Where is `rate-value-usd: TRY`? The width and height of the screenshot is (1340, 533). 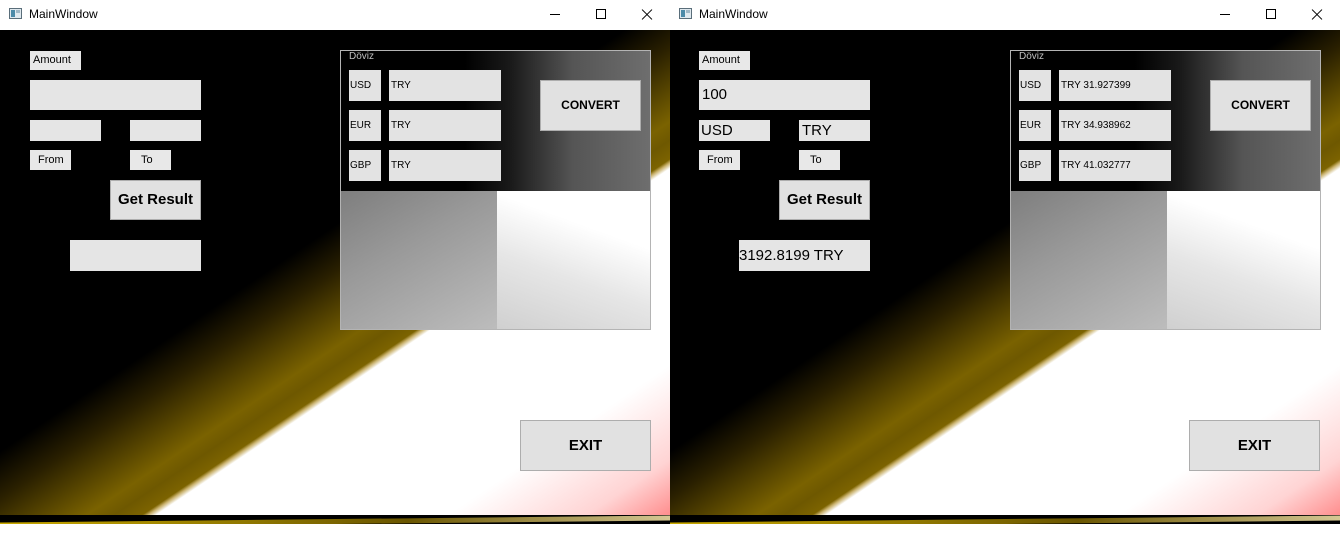
rate-value-usd: TRY is located at coordinates (445, 85).